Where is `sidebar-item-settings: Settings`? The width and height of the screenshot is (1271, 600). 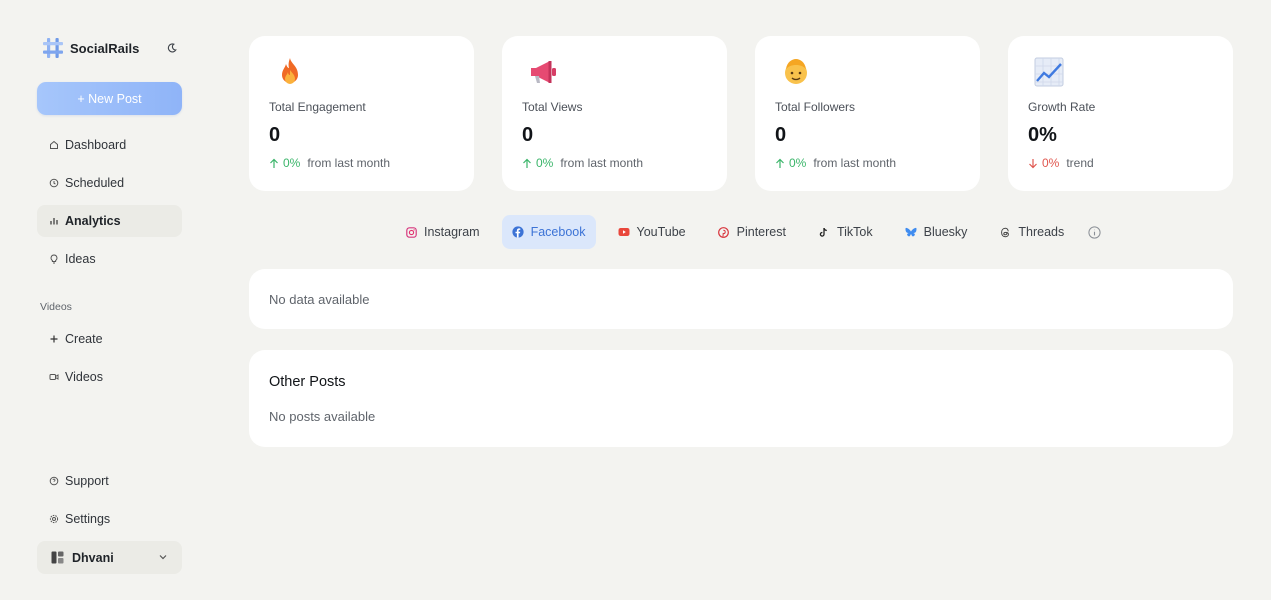 sidebar-item-settings: Settings is located at coordinates (109, 519).